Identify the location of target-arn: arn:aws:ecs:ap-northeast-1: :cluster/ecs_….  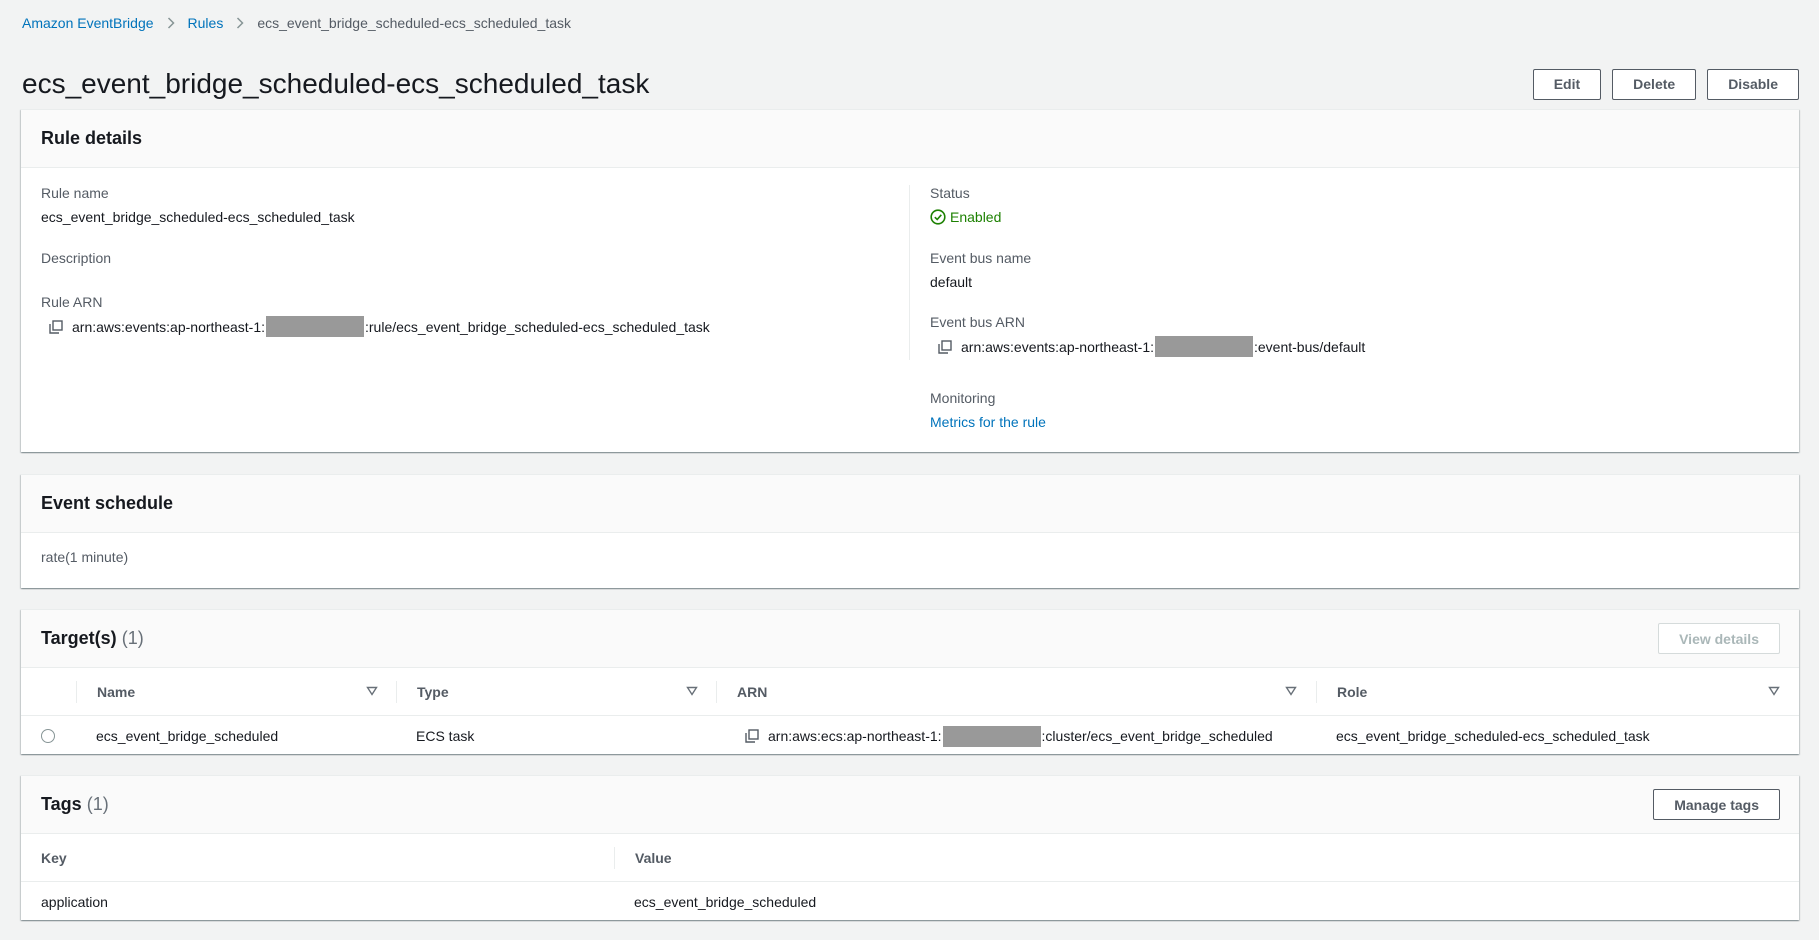
(1009, 736).